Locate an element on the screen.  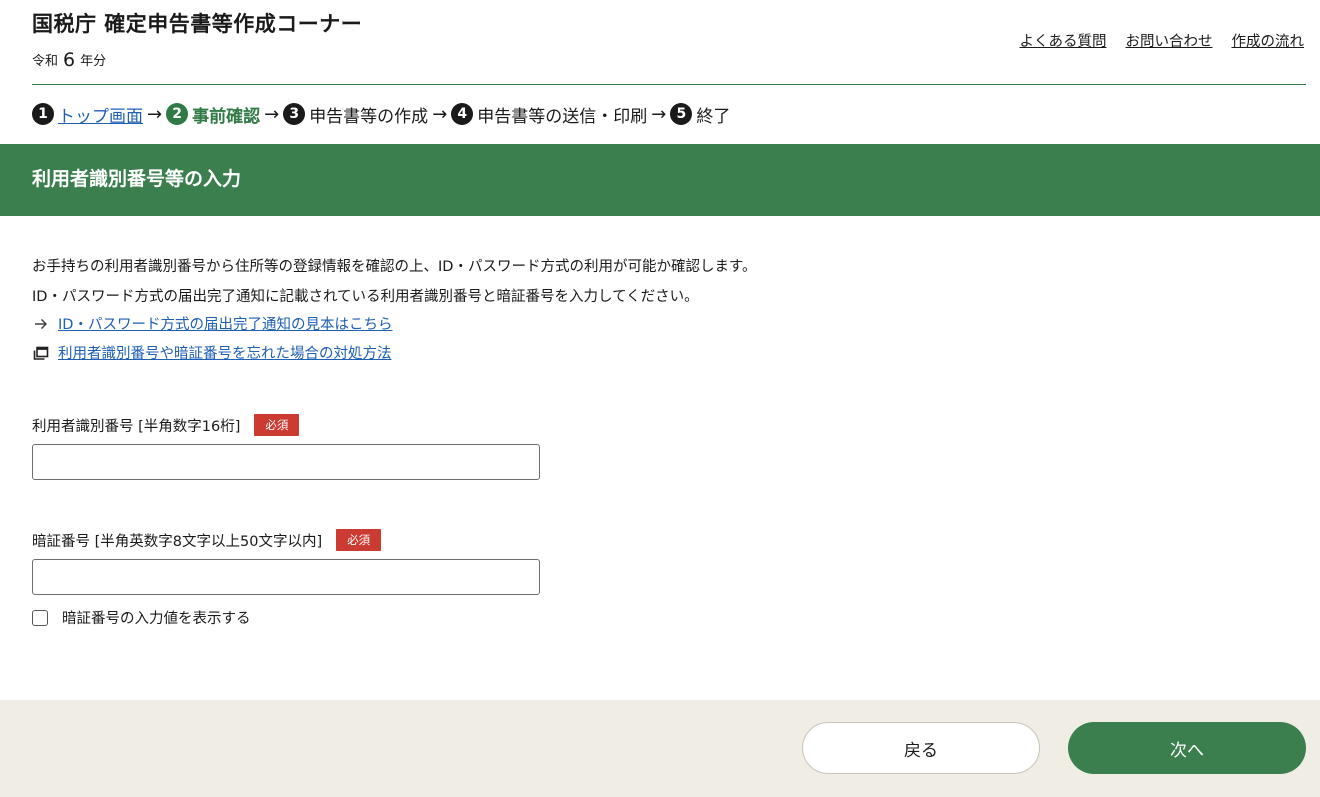
step-4: 4 申告書等の送信・印刷 is located at coordinates (549, 114).